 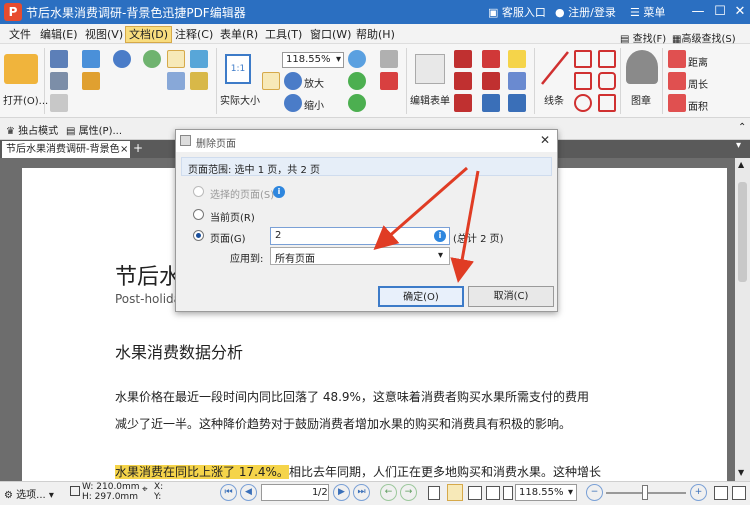 I want to click on split-view-icon, so click(x=508, y=493).